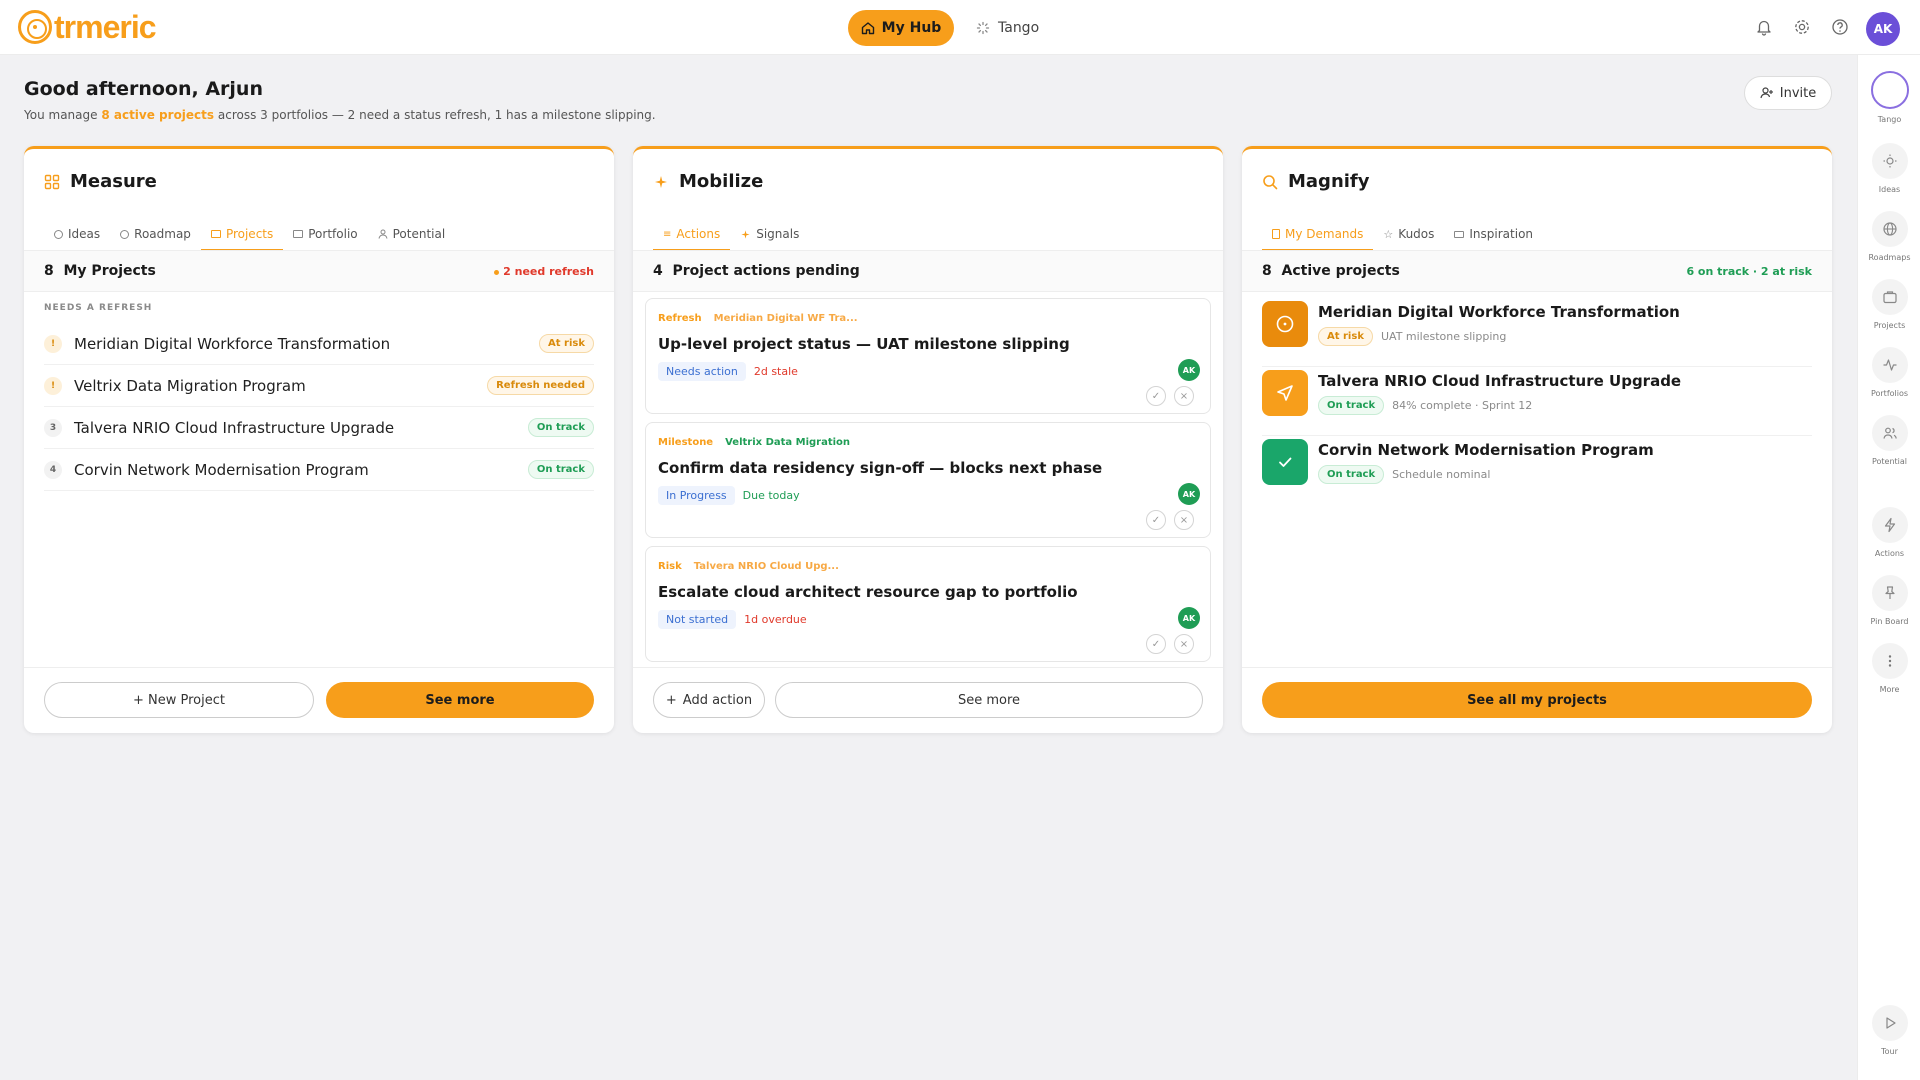 The width and height of the screenshot is (1920, 1080). I want to click on tab-portfolio: Portfolio, so click(325, 234).